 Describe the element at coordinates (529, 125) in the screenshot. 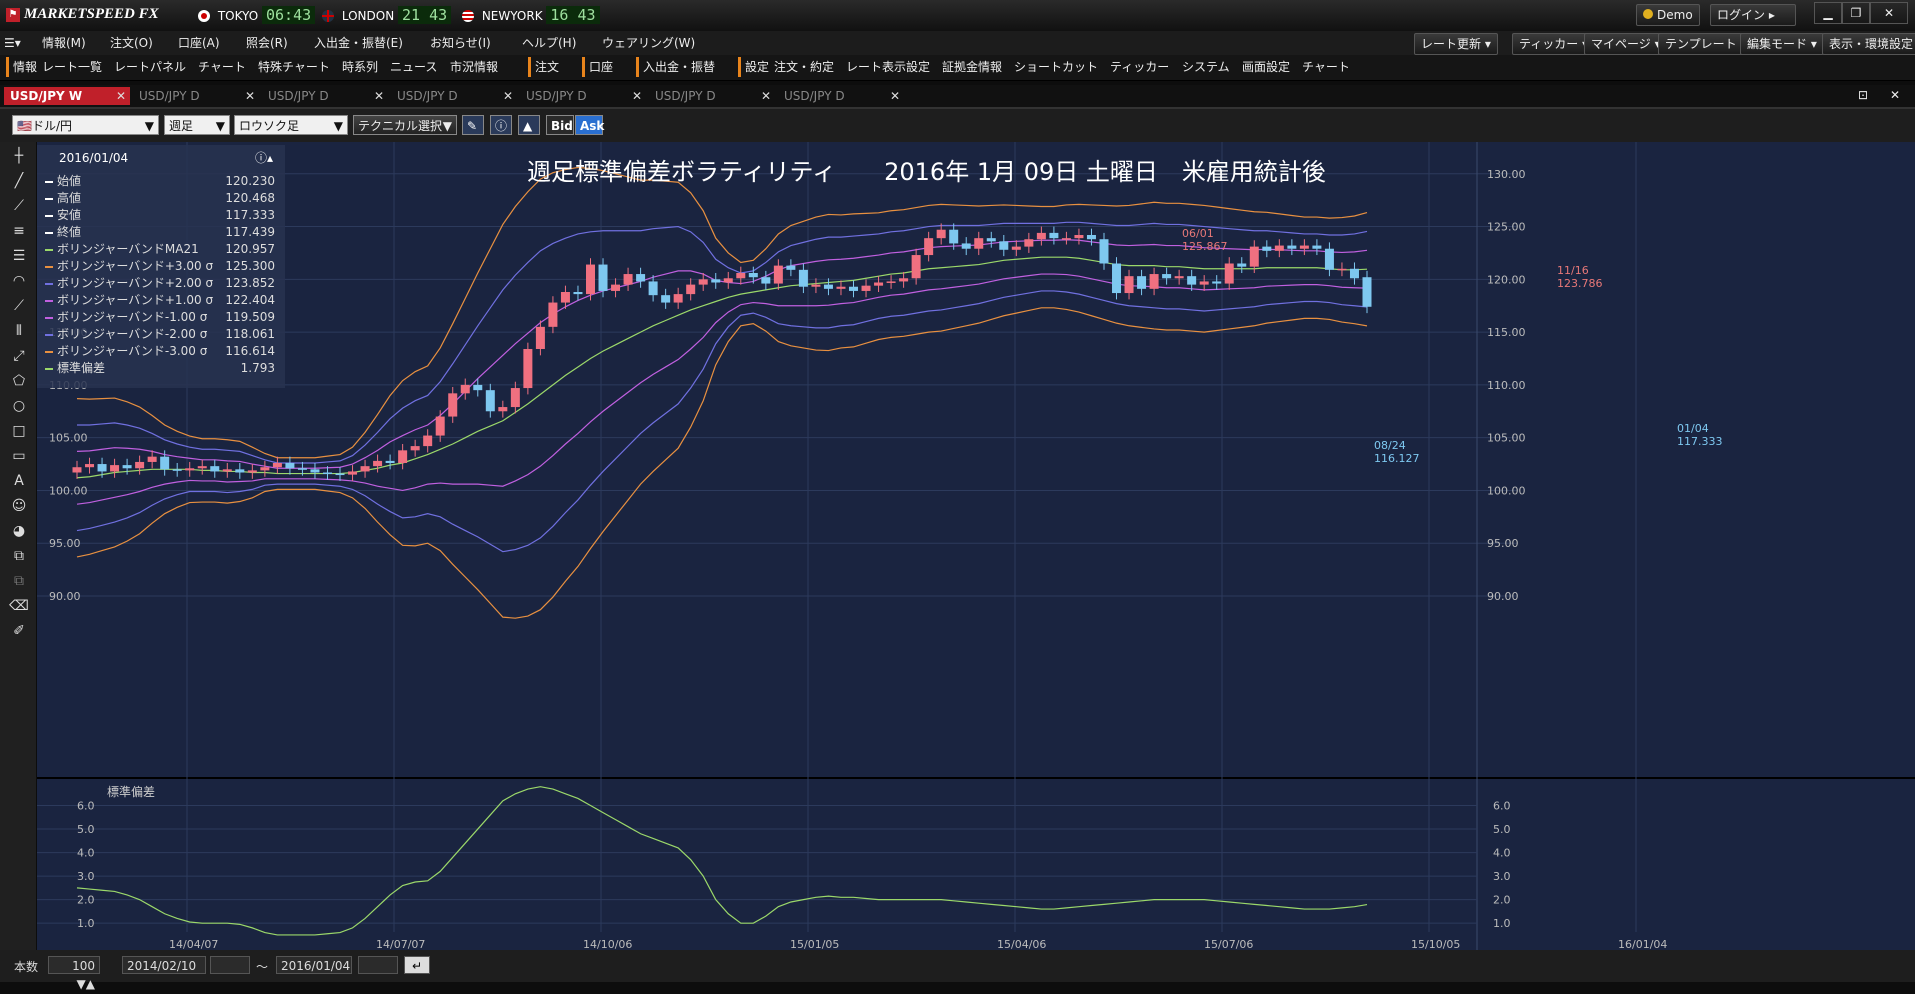

I see `chart-style-icon: ▲` at that location.